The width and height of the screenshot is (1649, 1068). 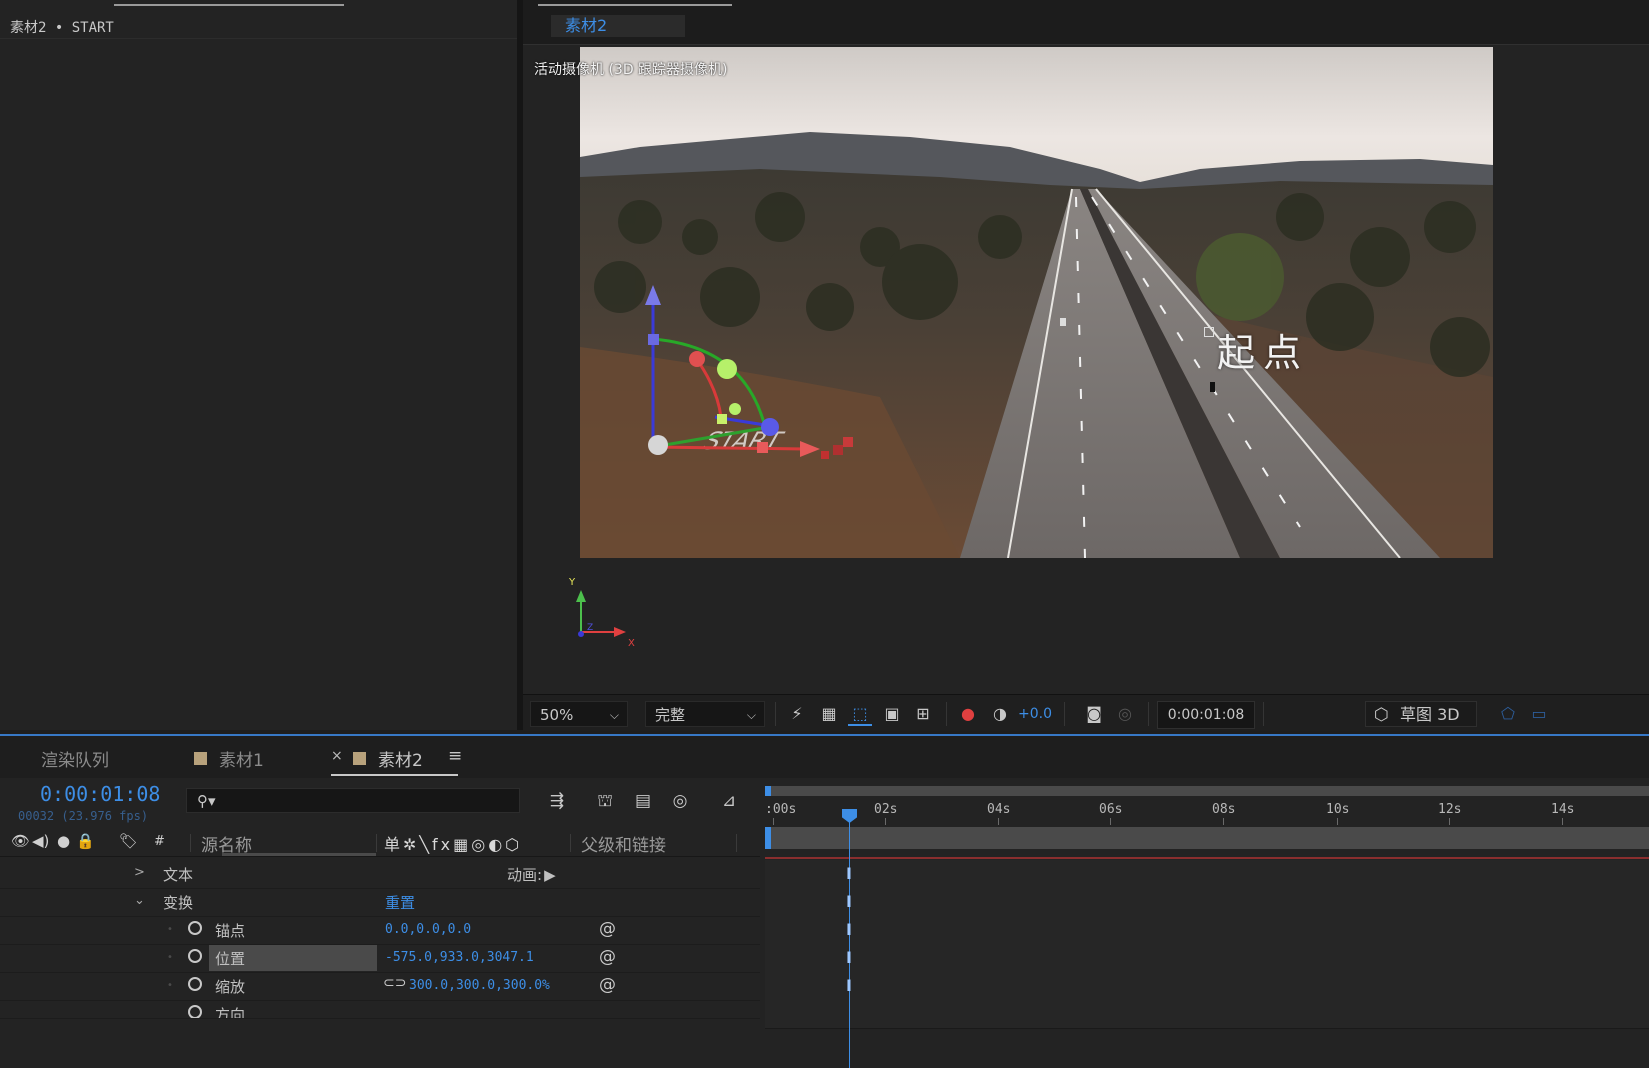 I want to click on draft-3d-icon: ⛫, so click(x=605, y=801).